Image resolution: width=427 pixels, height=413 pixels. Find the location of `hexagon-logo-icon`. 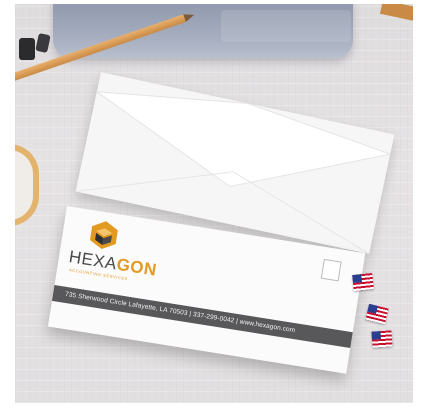

hexagon-logo-icon is located at coordinates (103, 235).